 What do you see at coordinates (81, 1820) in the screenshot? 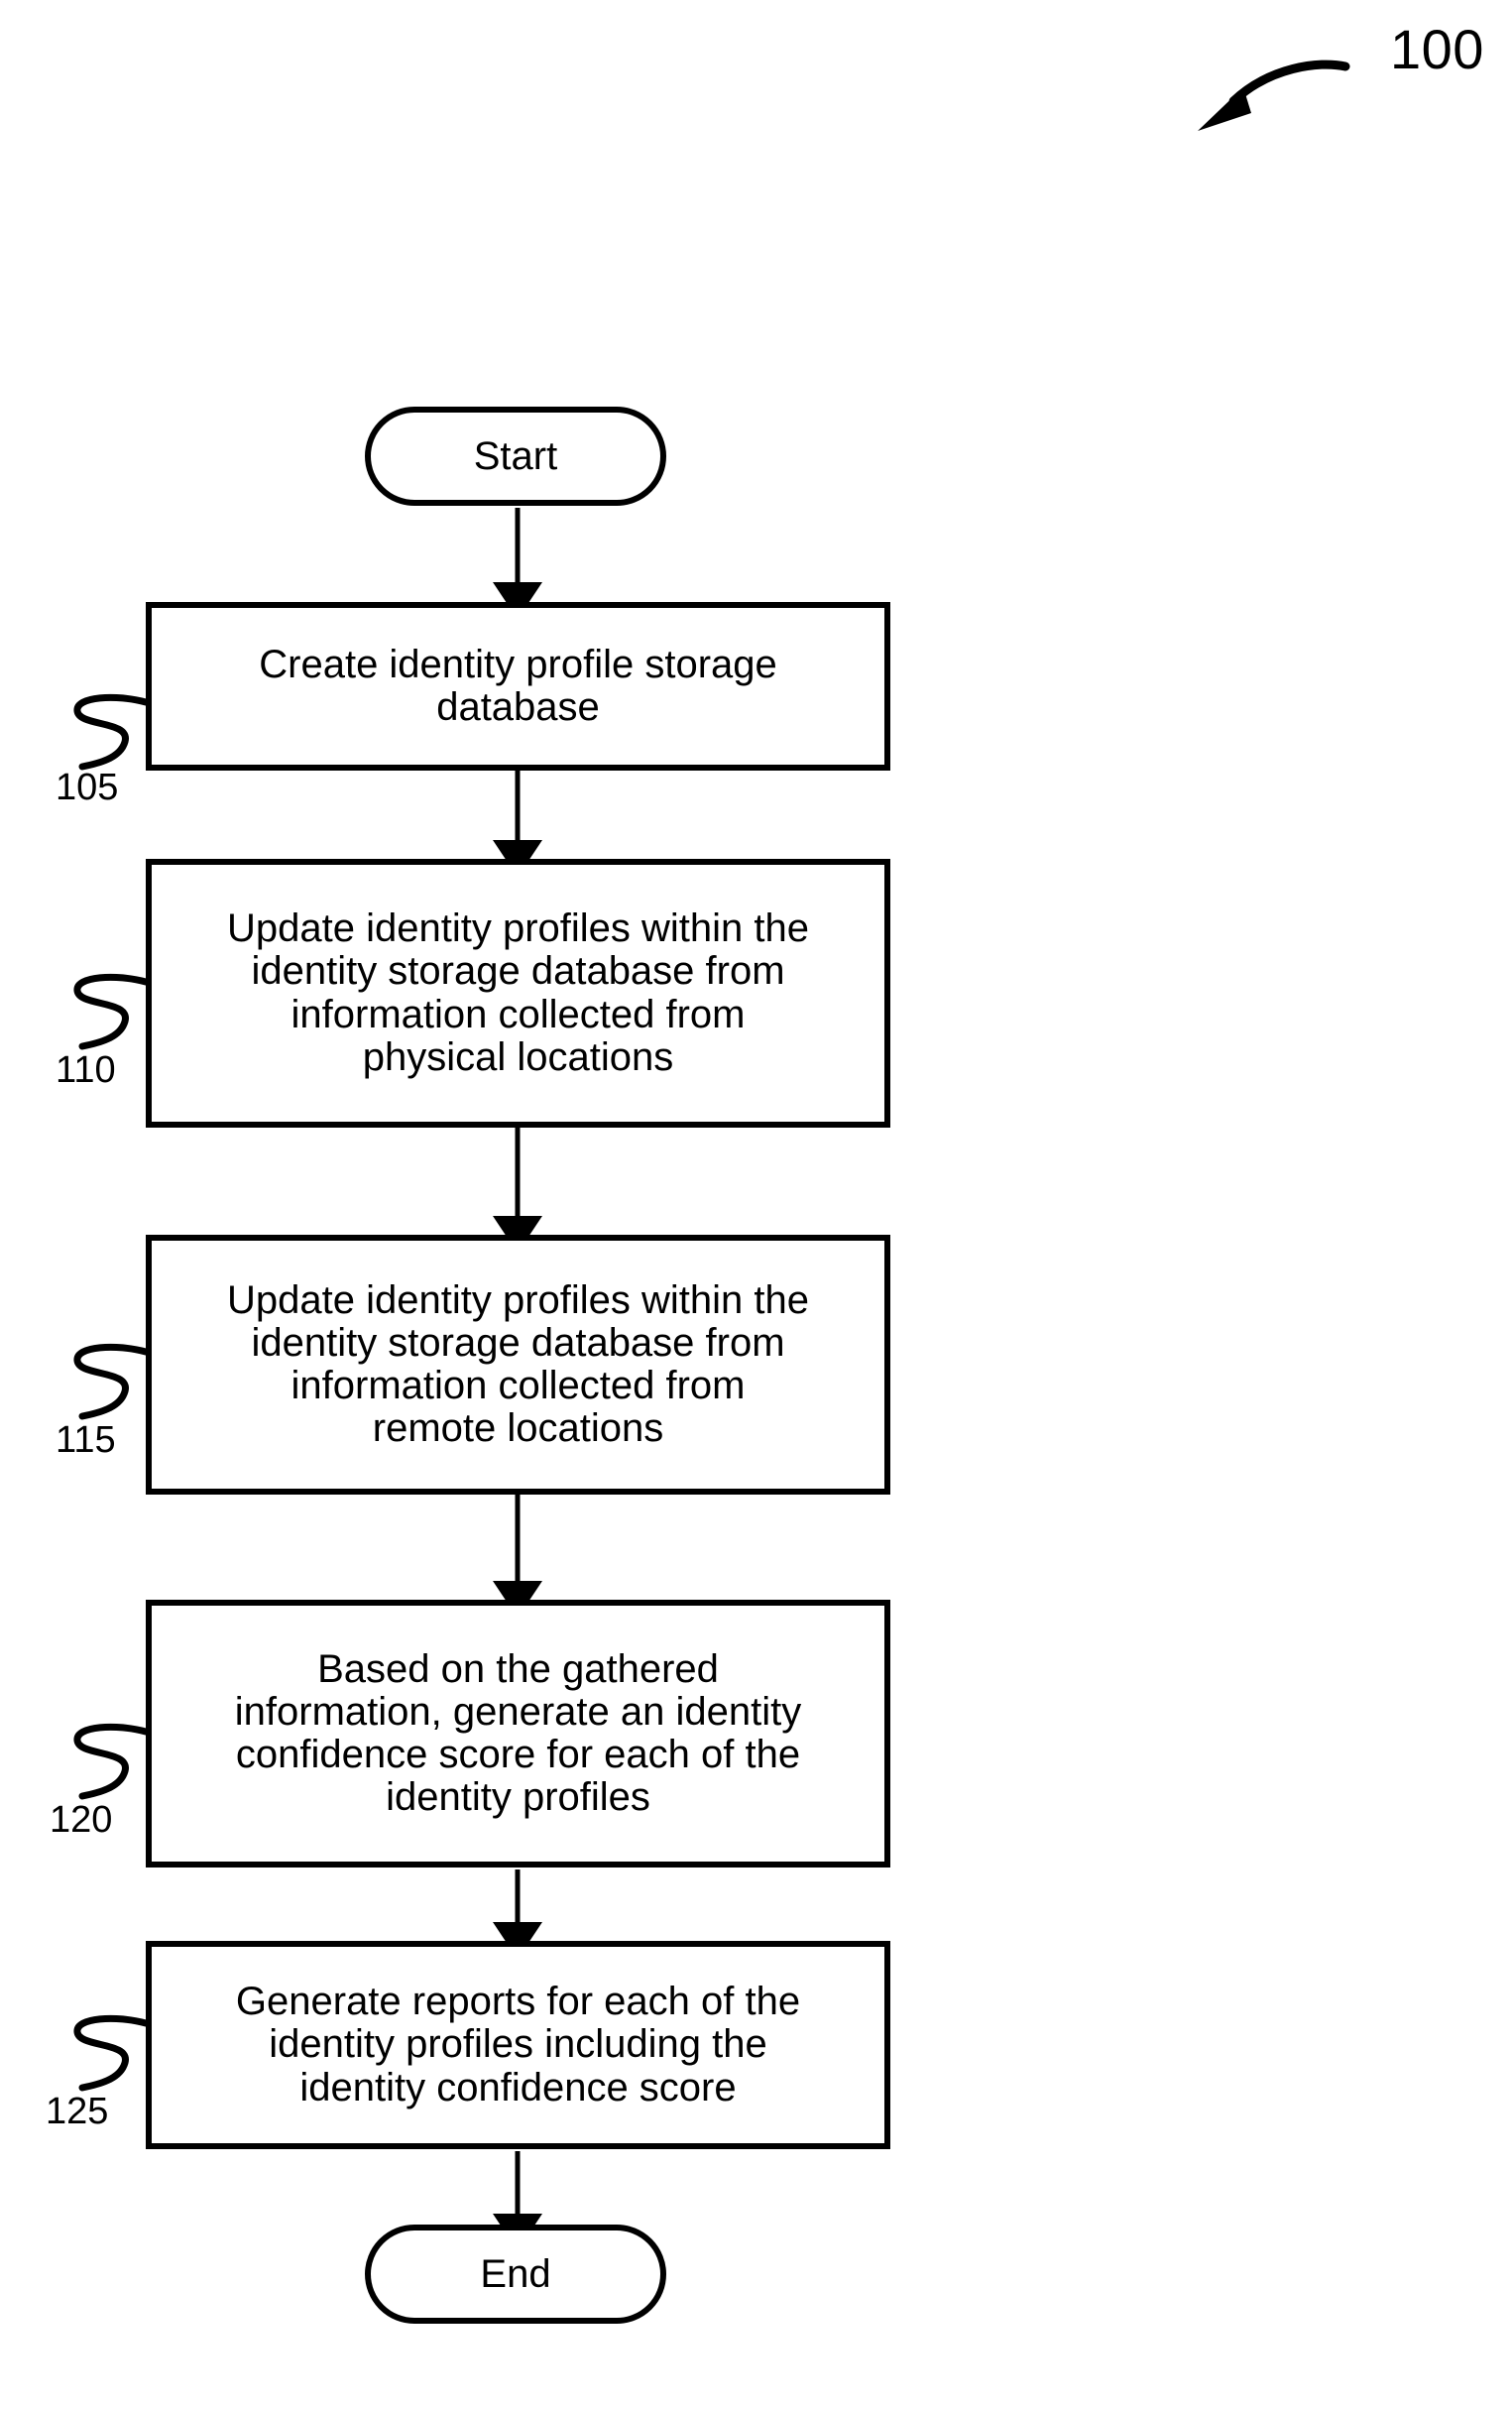
I see `reference-120-number: 120` at bounding box center [81, 1820].